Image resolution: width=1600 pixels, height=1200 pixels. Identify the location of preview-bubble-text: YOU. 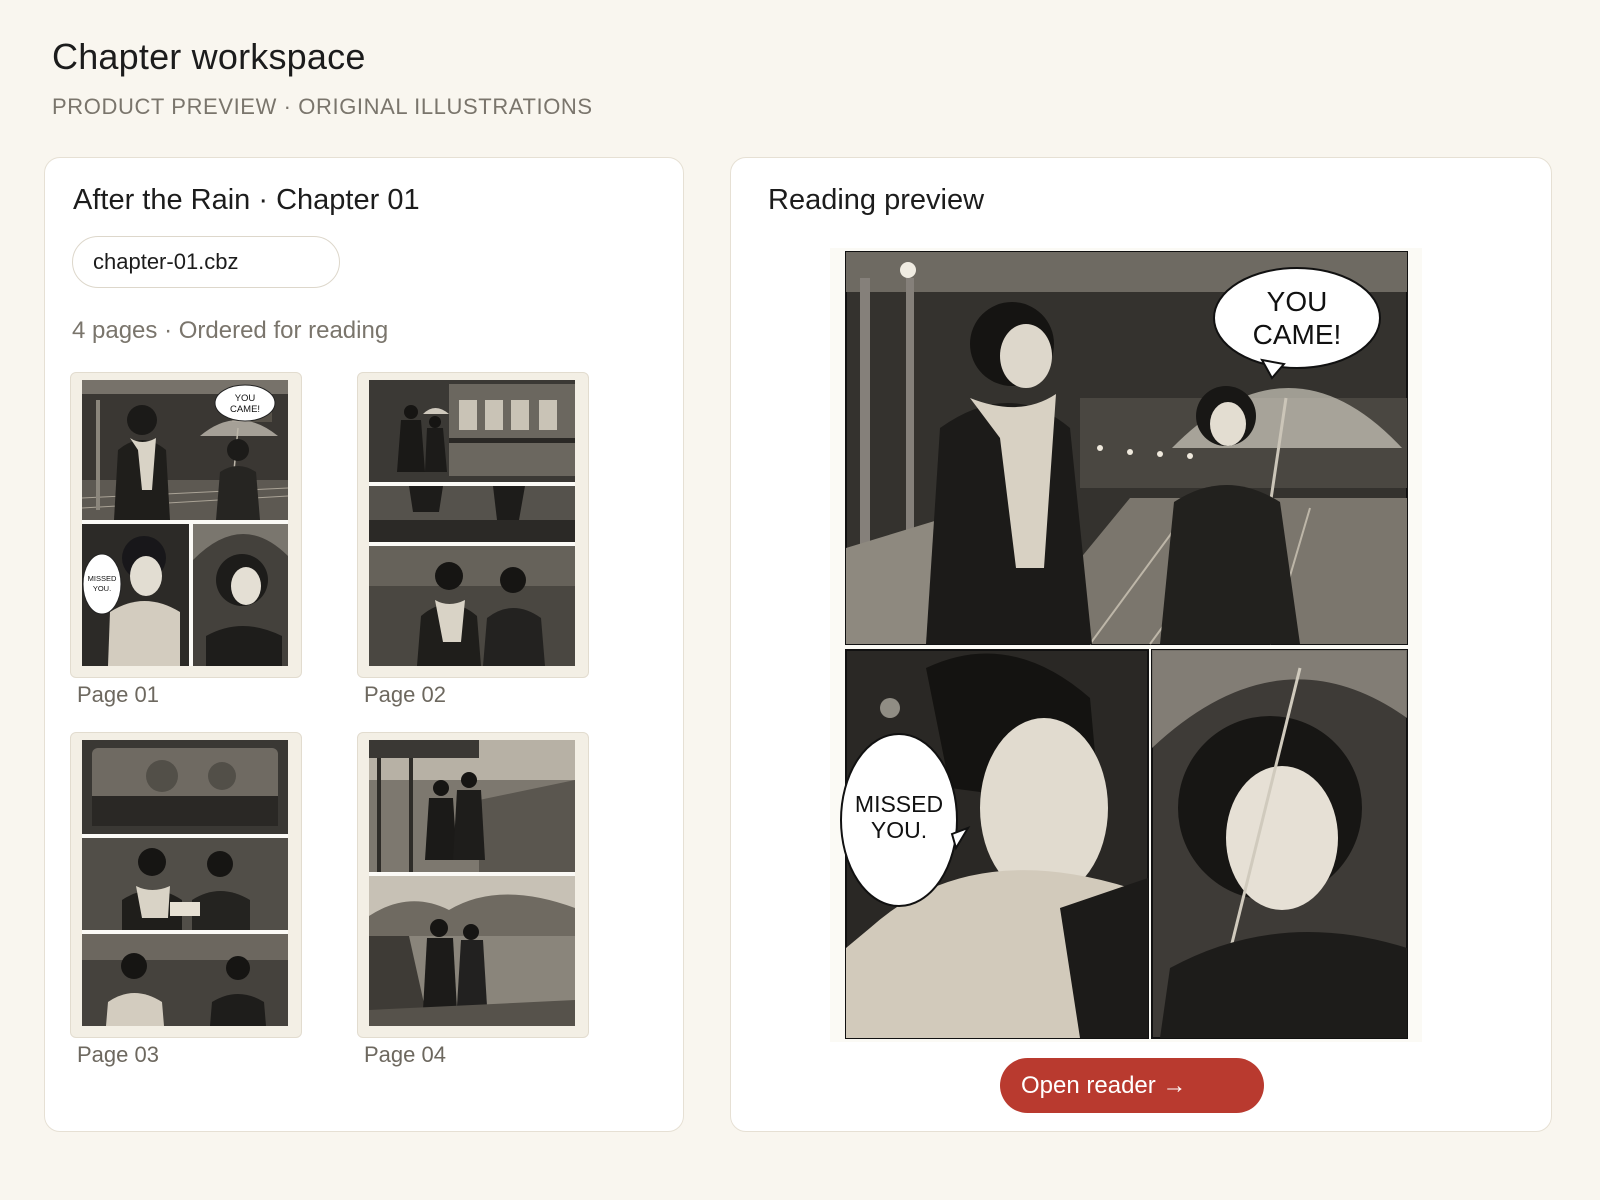
(1297, 301).